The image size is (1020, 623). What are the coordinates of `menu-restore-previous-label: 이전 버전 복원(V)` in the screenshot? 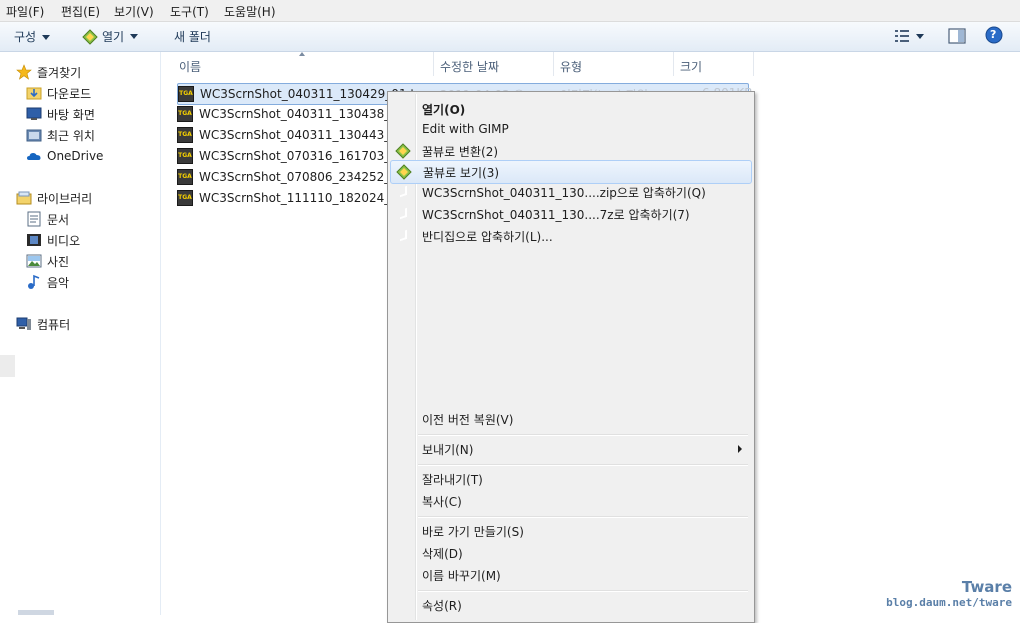 It's located at (468, 420).